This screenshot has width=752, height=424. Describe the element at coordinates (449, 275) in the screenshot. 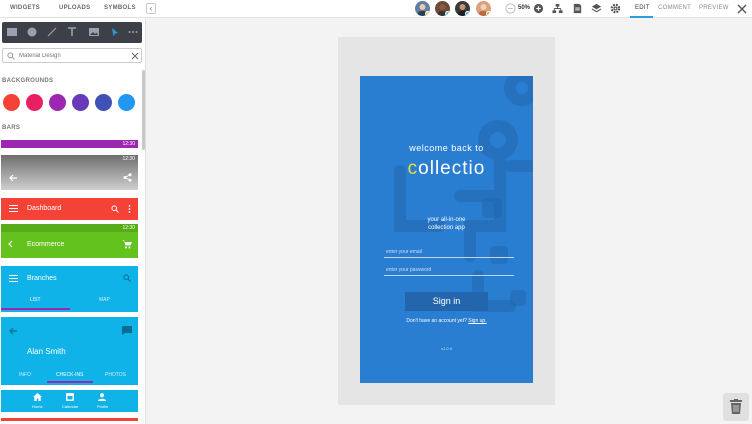

I see `password-field` at that location.